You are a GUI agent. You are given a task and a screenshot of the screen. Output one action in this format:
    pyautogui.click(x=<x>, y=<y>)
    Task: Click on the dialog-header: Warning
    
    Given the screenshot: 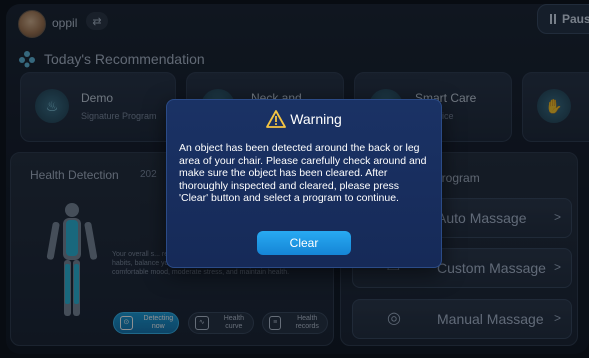 What is the action you would take?
    pyautogui.click(x=304, y=119)
    